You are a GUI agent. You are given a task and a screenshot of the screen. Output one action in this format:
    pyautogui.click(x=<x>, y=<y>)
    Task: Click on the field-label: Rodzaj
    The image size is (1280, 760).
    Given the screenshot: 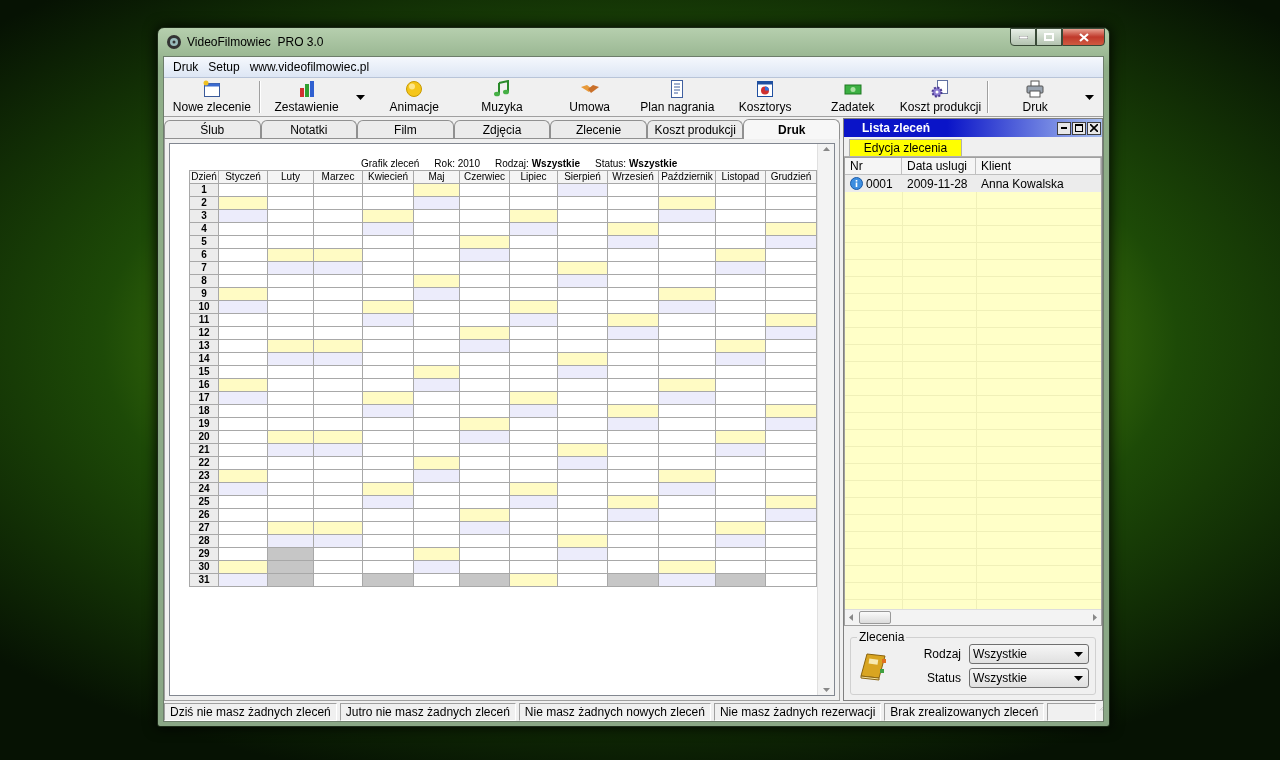 What is the action you would take?
    pyautogui.click(x=942, y=654)
    